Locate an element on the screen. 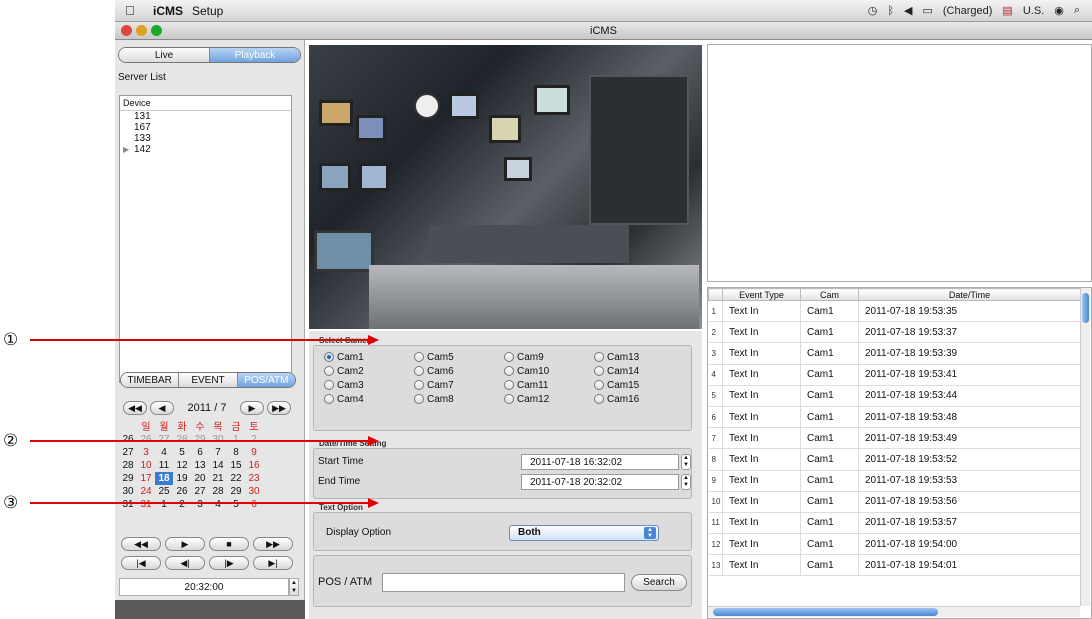 The image size is (1092, 619). camera-radio-cam3: Cam3 is located at coordinates (369, 385).